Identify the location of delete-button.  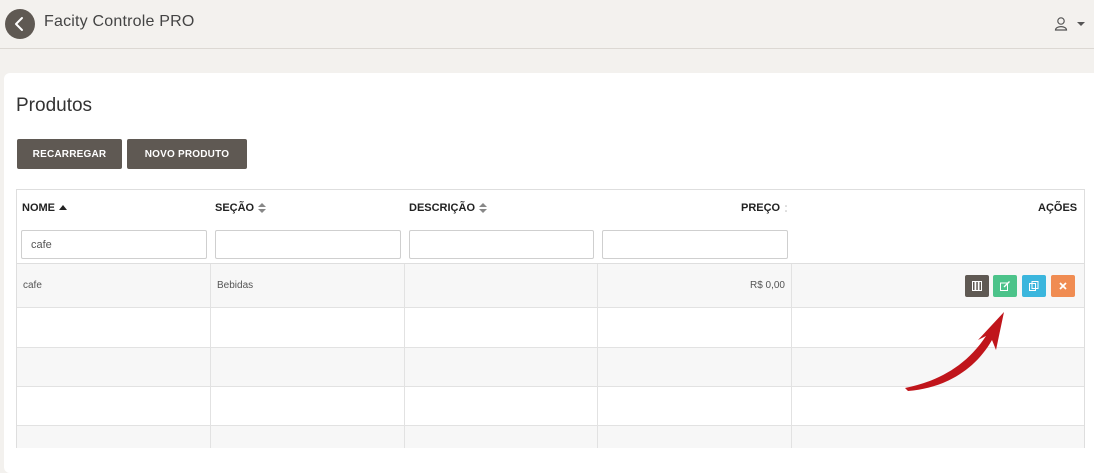
(1063, 286).